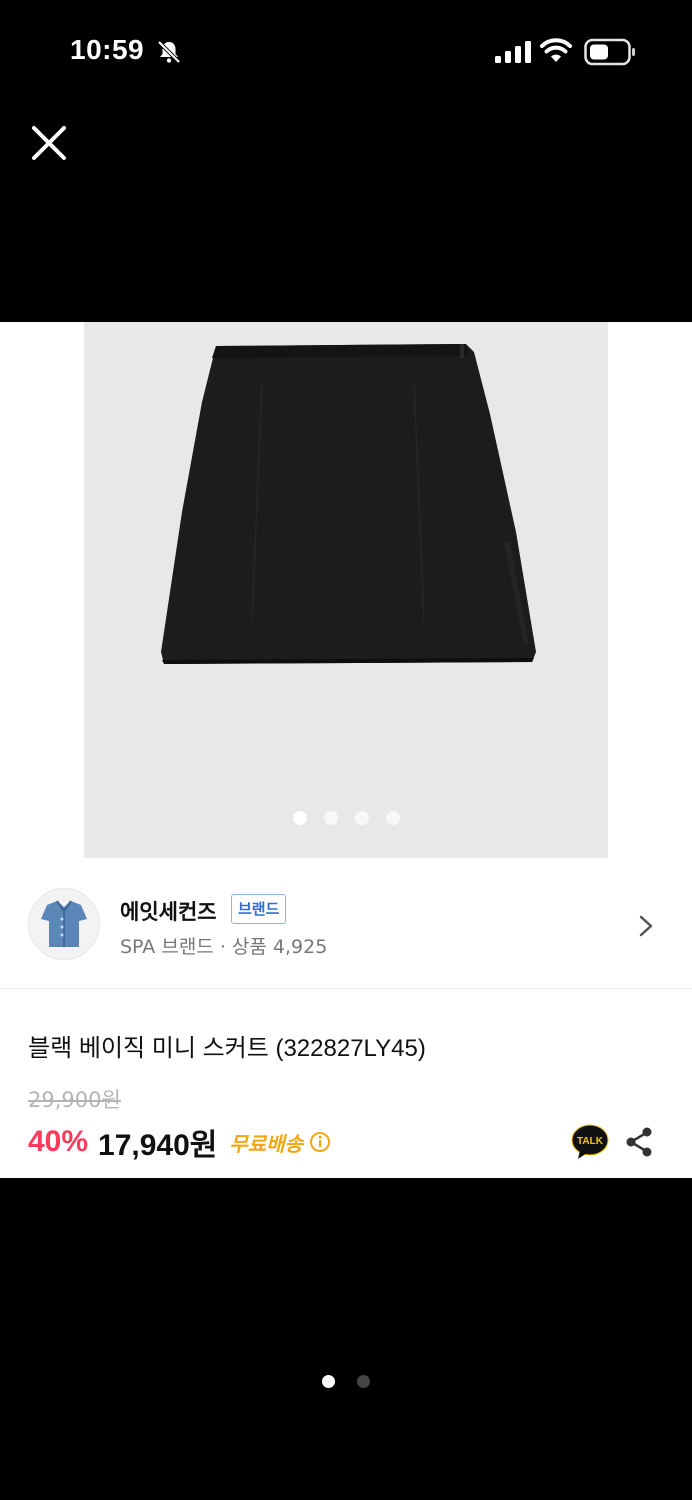 This screenshot has width=692, height=1500. I want to click on brand-avatar, so click(64, 924).